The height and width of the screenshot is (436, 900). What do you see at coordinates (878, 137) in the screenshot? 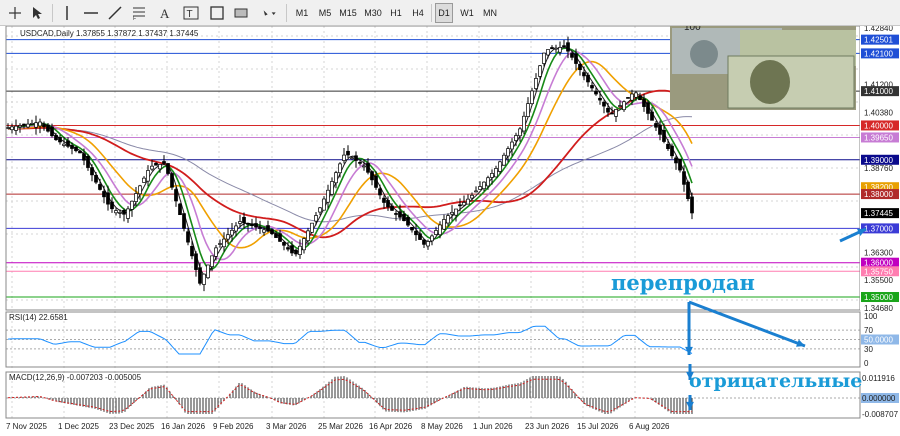
I see `price-badge-label: 1.39650` at bounding box center [878, 137].